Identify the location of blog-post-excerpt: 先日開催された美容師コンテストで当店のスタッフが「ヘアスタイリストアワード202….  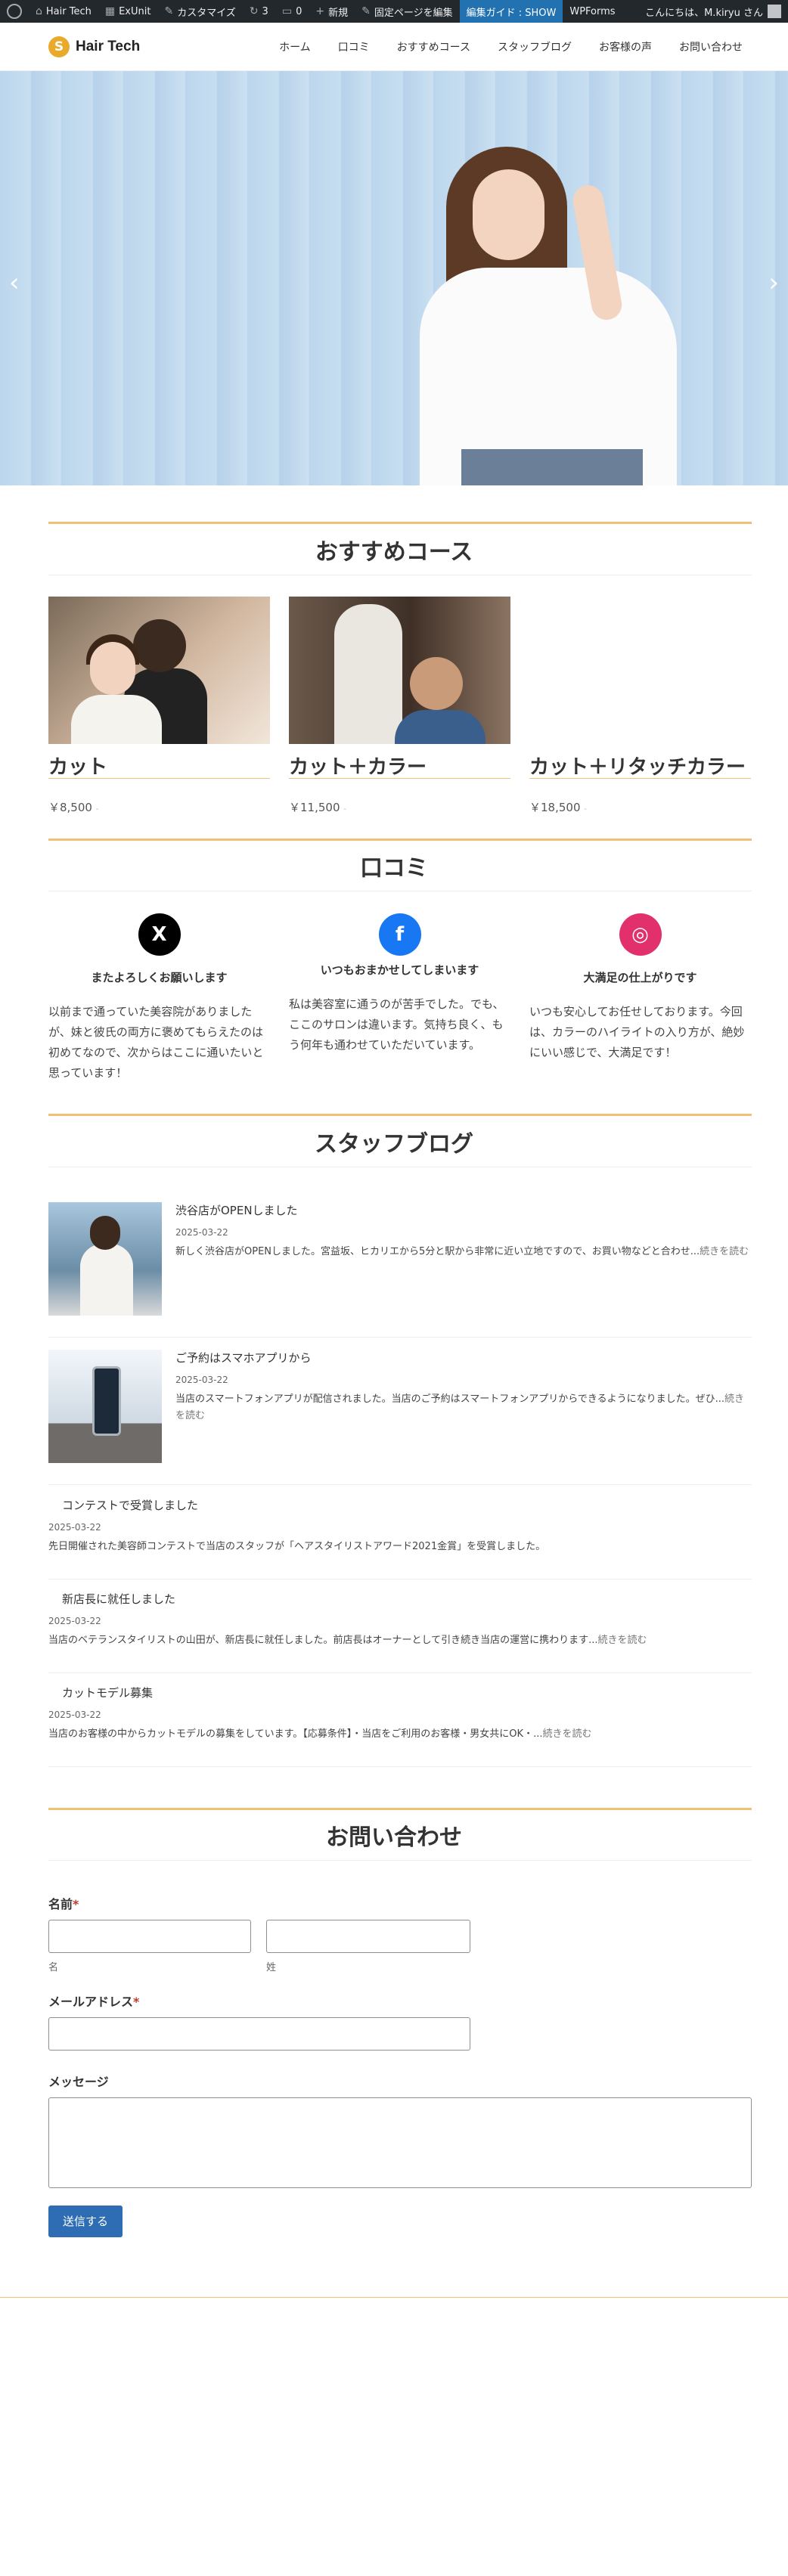
(297, 1546).